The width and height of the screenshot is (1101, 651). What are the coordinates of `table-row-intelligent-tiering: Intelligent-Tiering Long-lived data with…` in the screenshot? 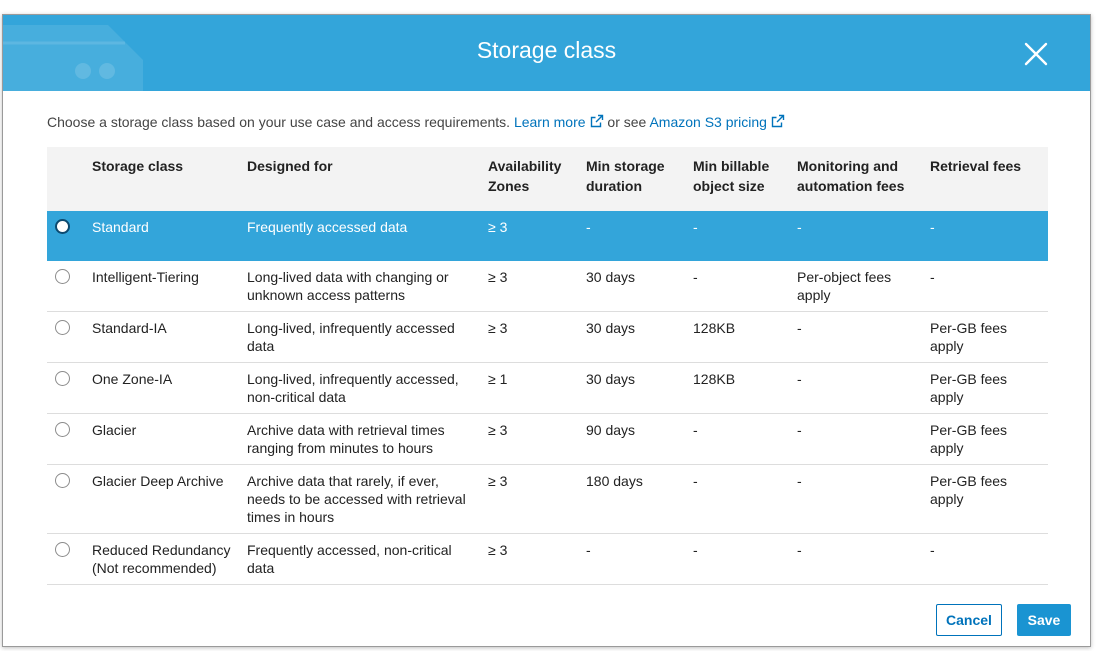 It's located at (547, 286).